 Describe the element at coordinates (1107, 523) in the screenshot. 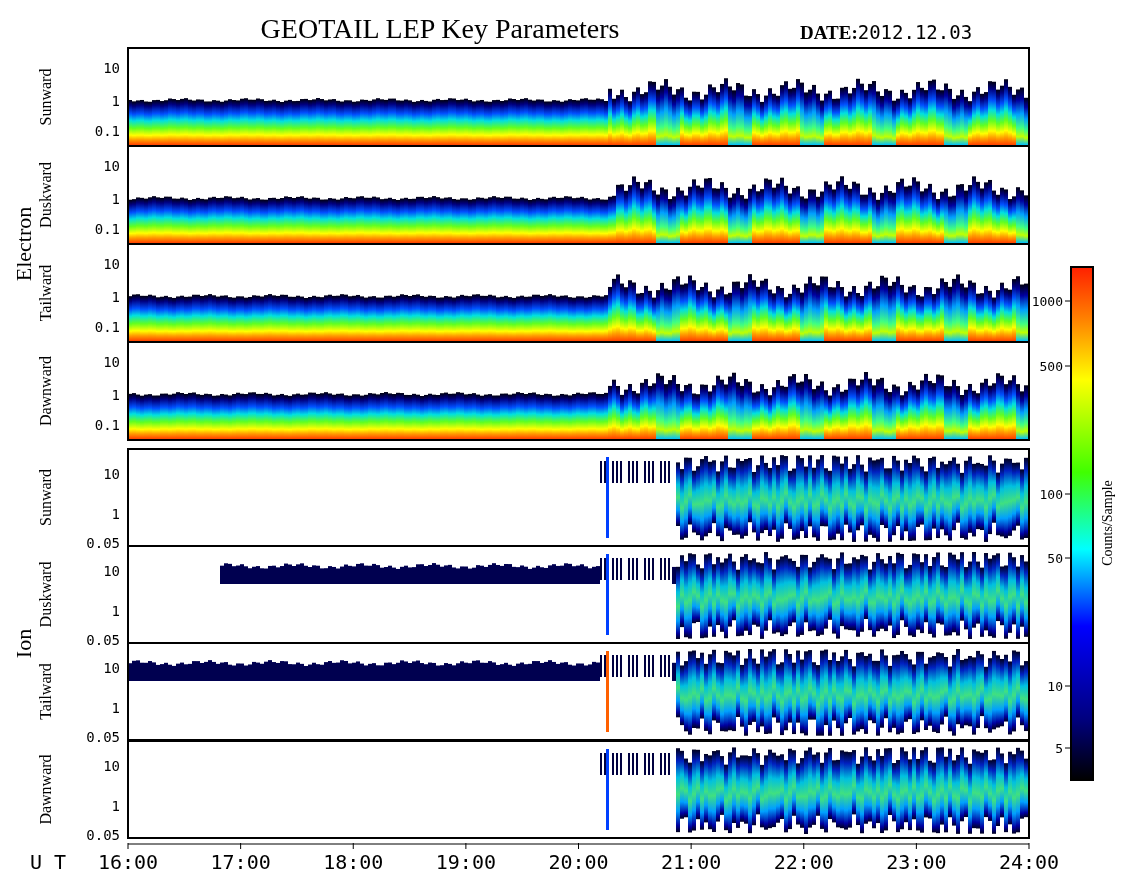

I see `colorbar-label: Counts/Sample` at that location.